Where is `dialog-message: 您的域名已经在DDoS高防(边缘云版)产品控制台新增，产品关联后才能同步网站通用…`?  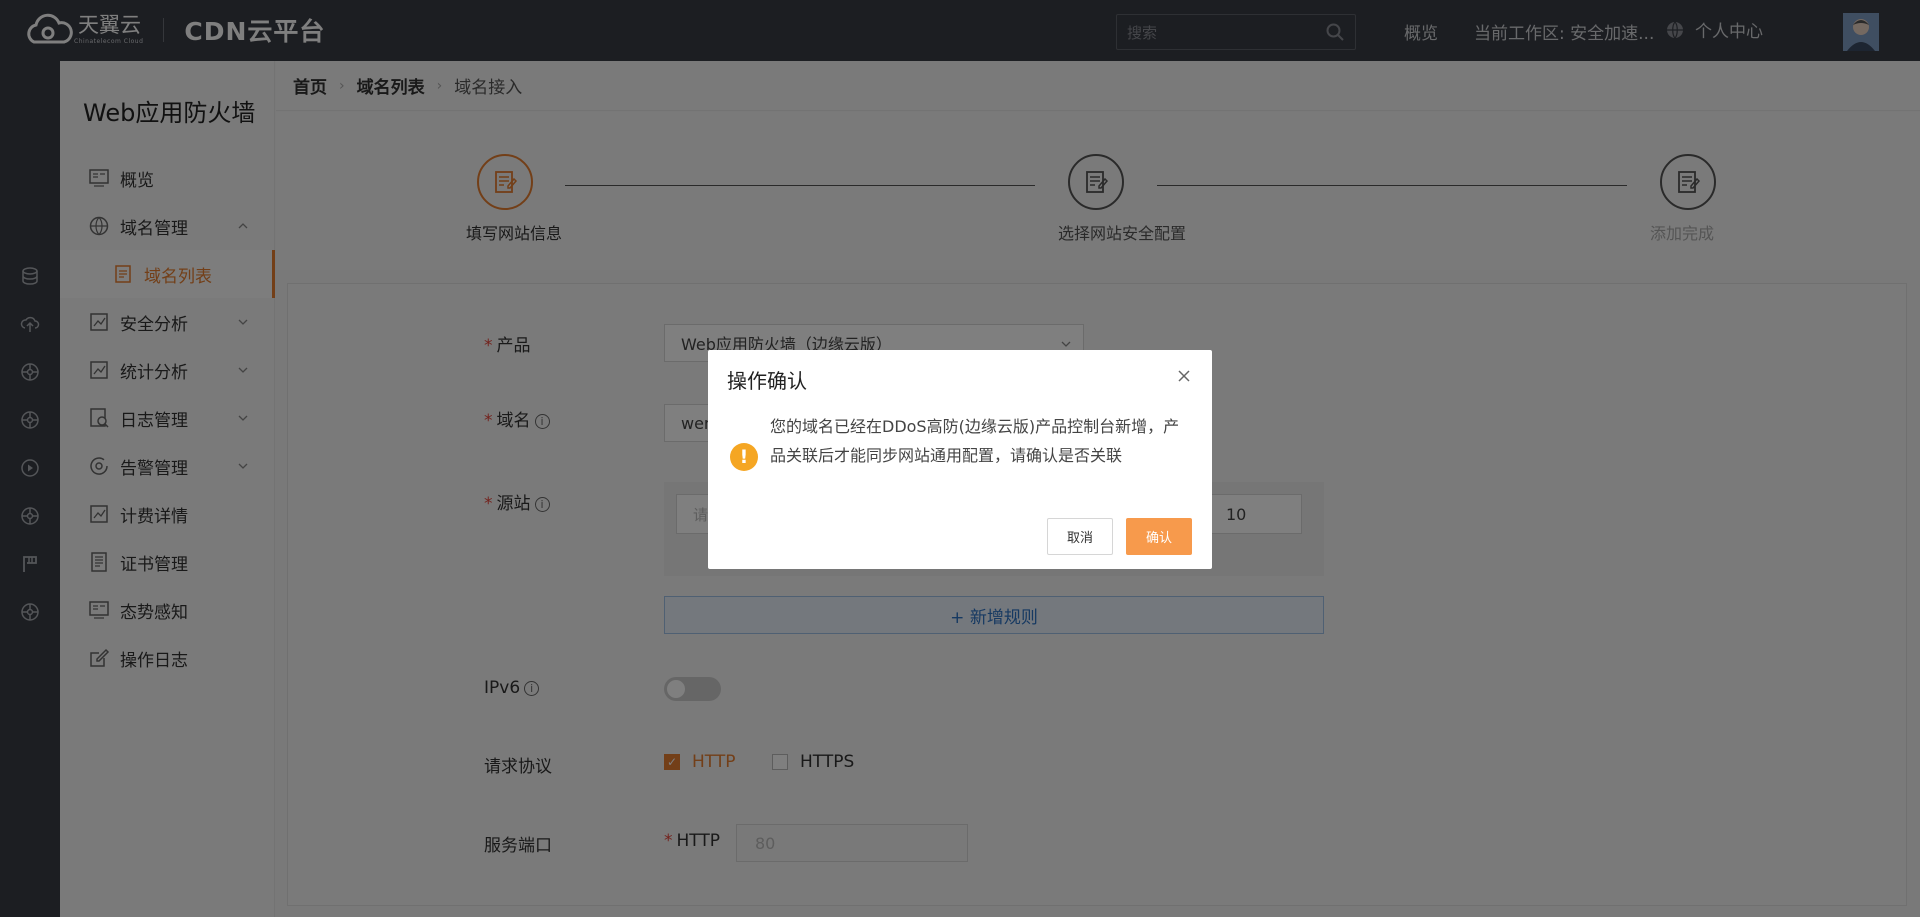
dialog-message: 您的域名已经在DDoS高防(边缘云版)产品控制台新增，产品关联后才能同步网站通用… is located at coordinates (975, 441).